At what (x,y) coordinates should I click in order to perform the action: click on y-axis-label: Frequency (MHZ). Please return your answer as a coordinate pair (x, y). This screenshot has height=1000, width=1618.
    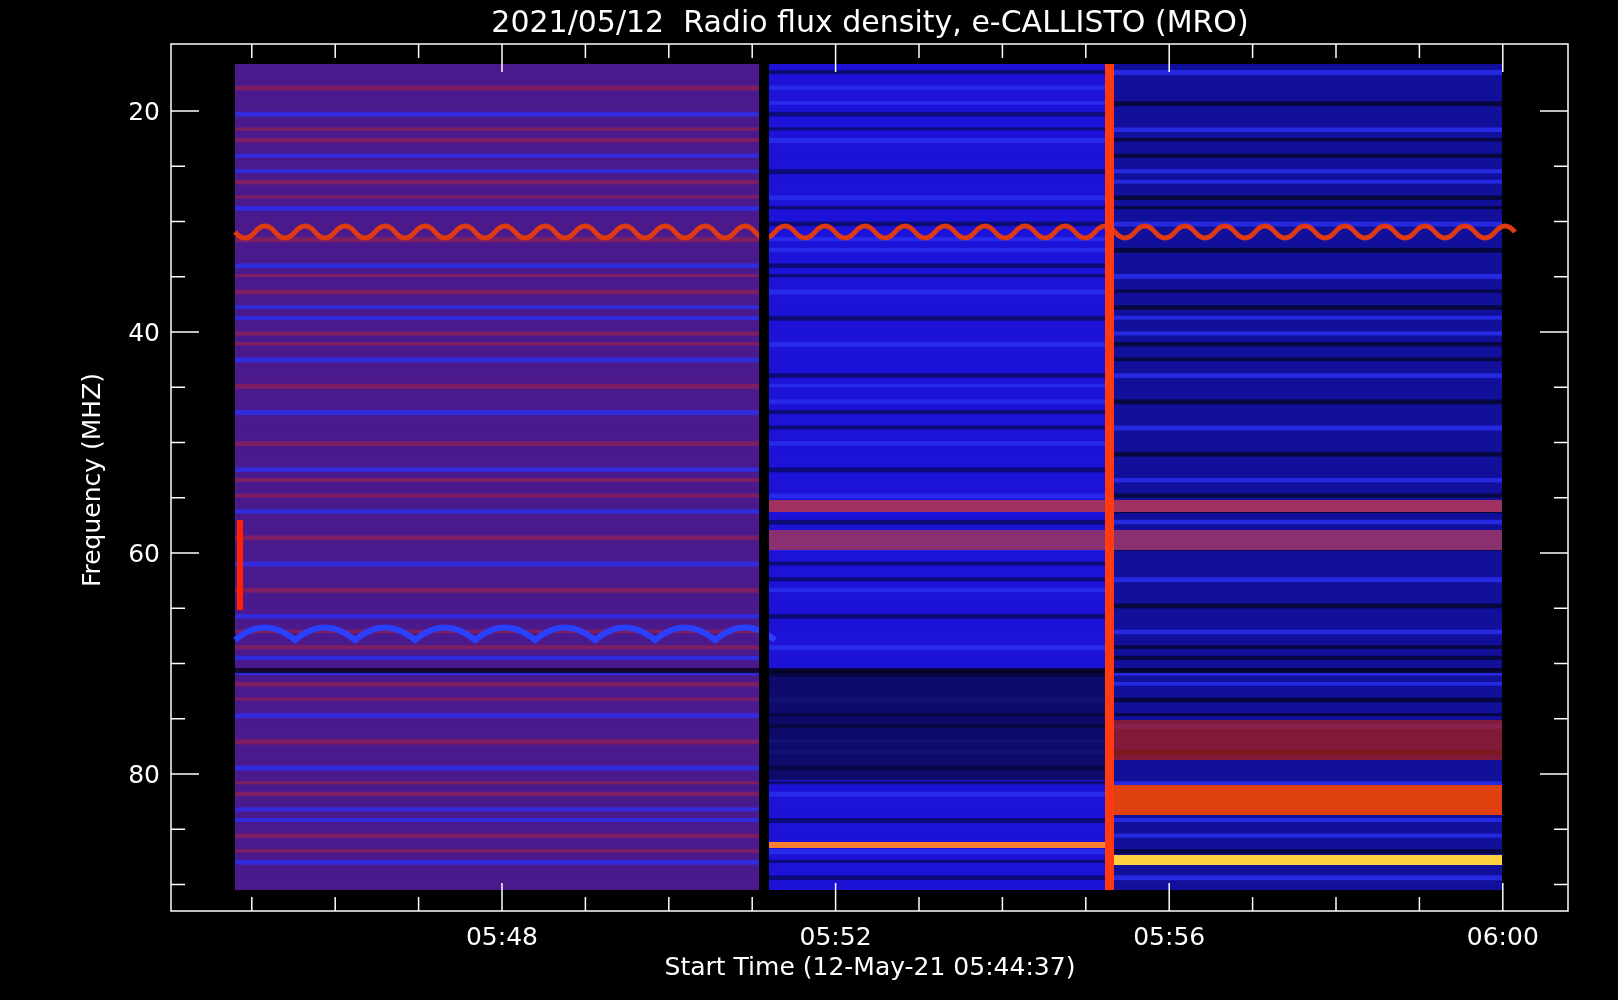
    Looking at the image, I should click on (91, 480).